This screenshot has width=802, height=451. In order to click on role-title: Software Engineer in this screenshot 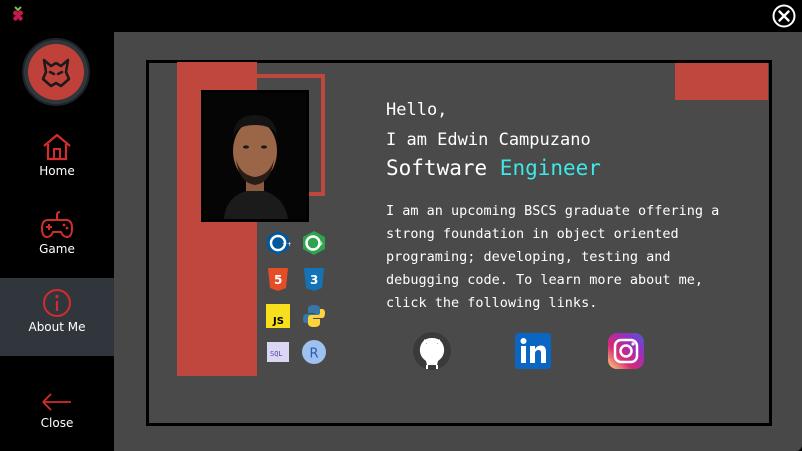, I will do `click(493, 168)`.